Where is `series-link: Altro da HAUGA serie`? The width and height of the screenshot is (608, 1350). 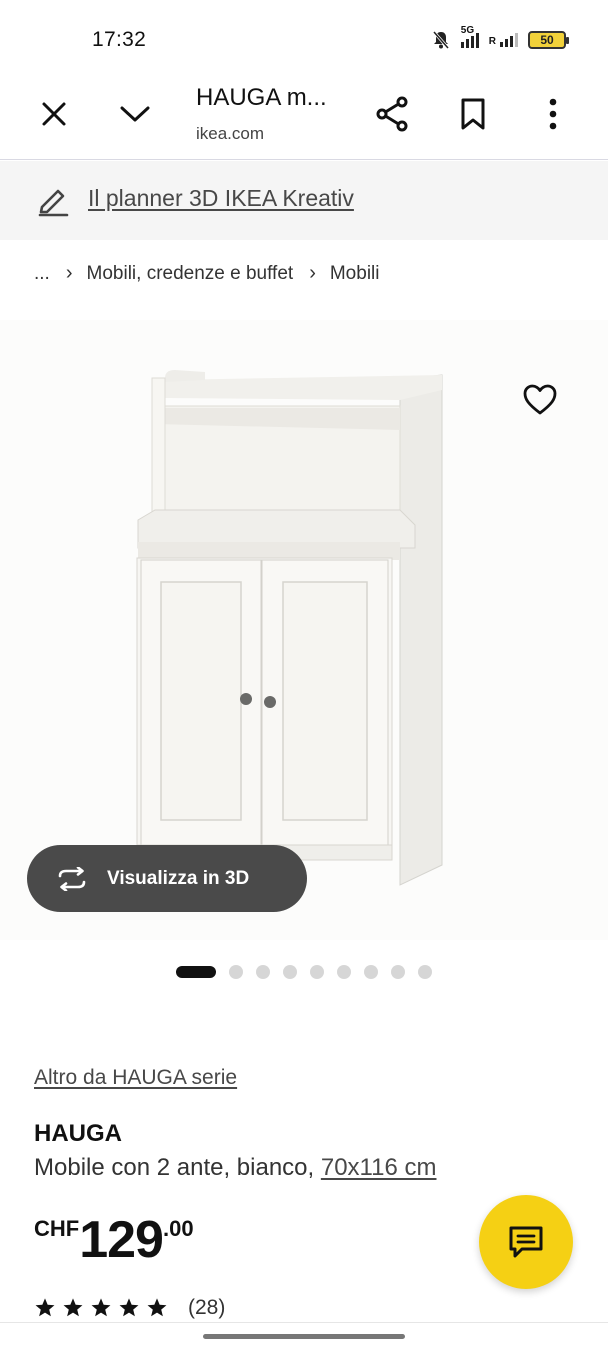 series-link: Altro da HAUGA serie is located at coordinates (135, 1078).